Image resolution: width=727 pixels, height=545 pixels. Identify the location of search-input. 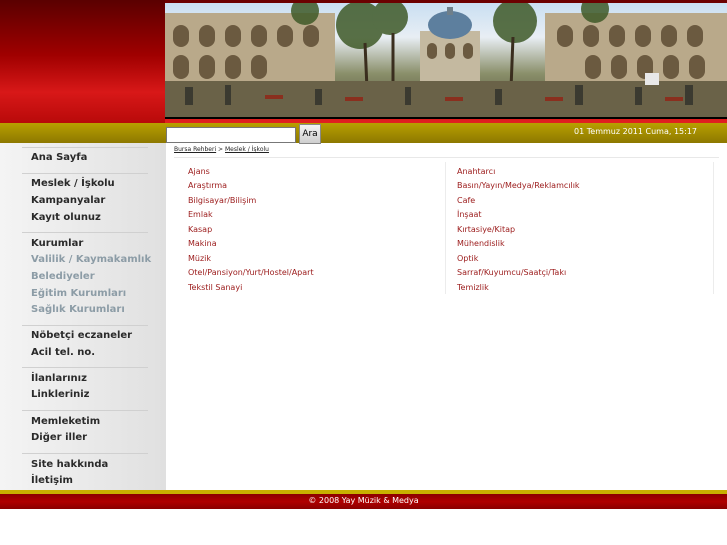
(231, 135).